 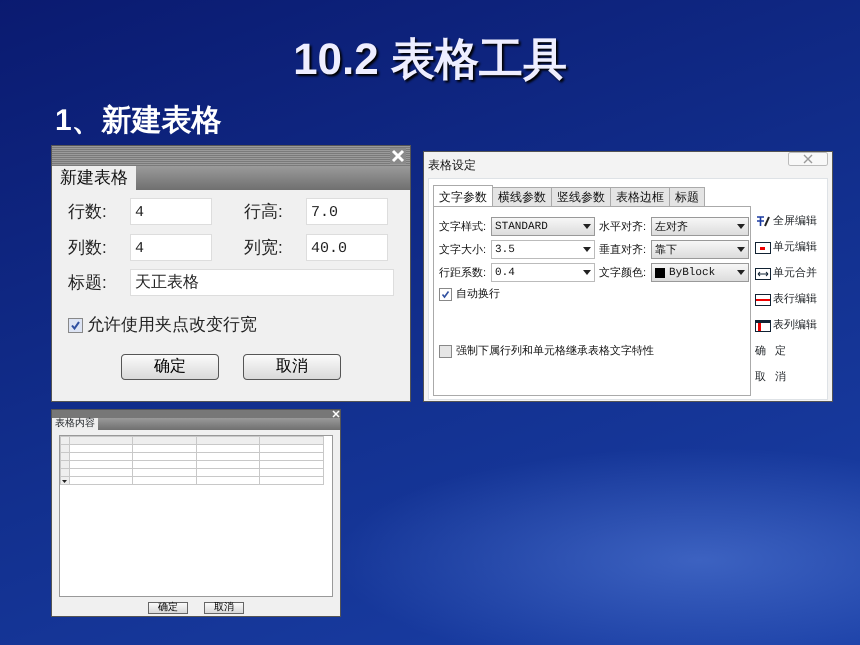 What do you see at coordinates (786, 299) in the screenshot?
I see `toolbar-button: 表行编辑` at bounding box center [786, 299].